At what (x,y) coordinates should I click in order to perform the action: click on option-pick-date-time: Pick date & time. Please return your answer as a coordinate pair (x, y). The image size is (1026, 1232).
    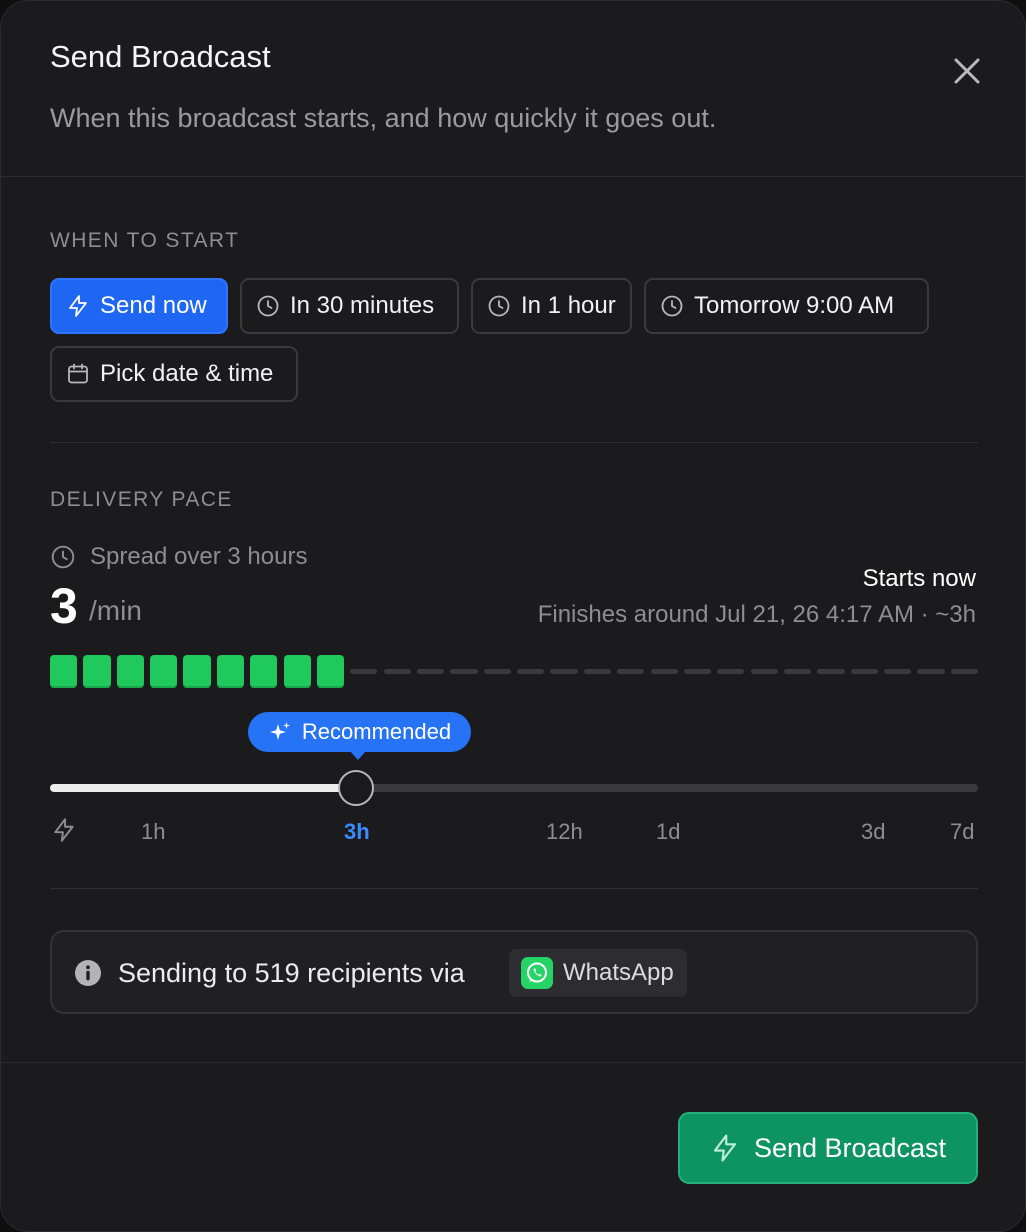
    Looking at the image, I should click on (174, 374).